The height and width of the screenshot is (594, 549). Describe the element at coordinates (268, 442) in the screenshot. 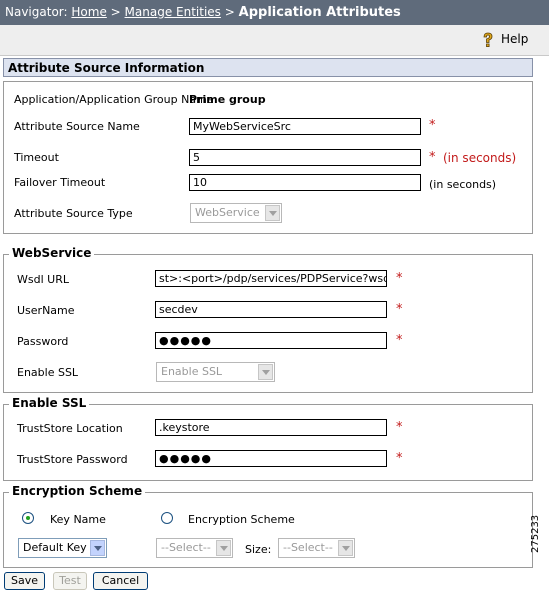

I see `ssl-panel` at that location.